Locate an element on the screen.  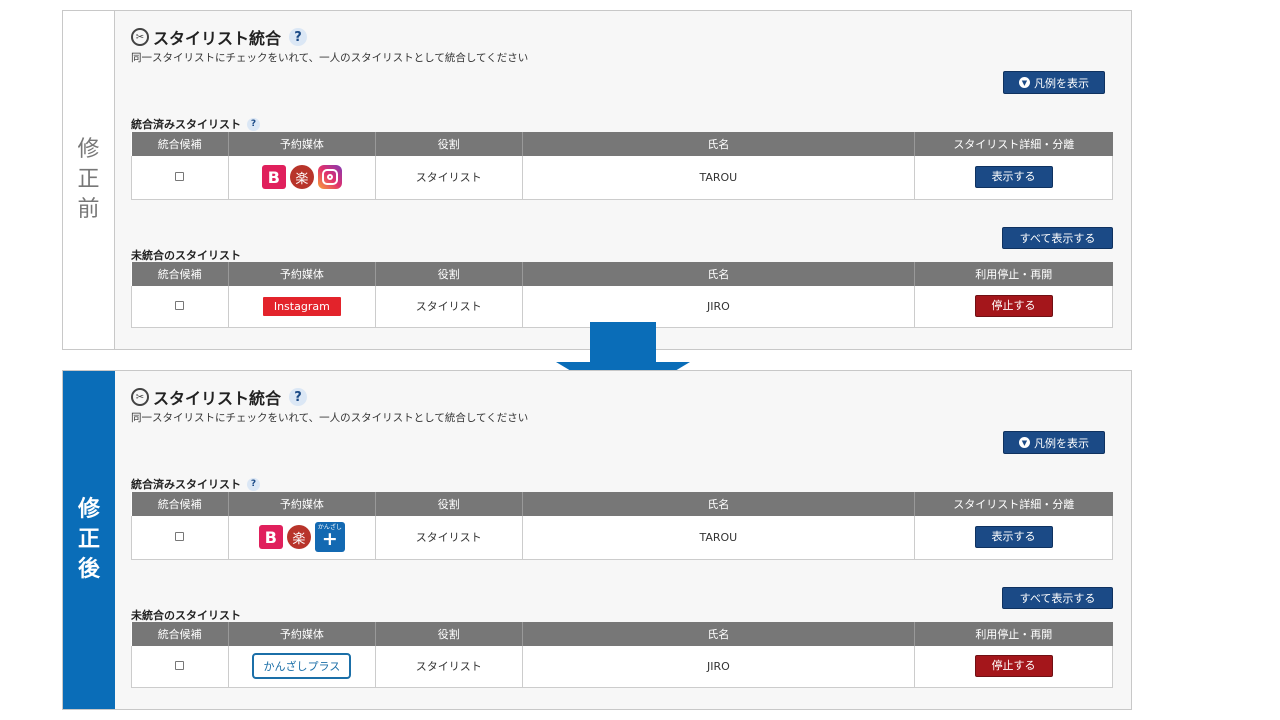
table-row: かんざしプラス スタイリスト JIRO 停止する is located at coordinates (622, 667).